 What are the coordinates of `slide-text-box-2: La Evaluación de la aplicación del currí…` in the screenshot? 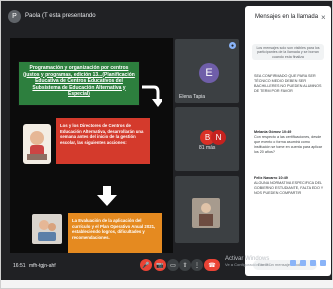 It's located at (115, 233).